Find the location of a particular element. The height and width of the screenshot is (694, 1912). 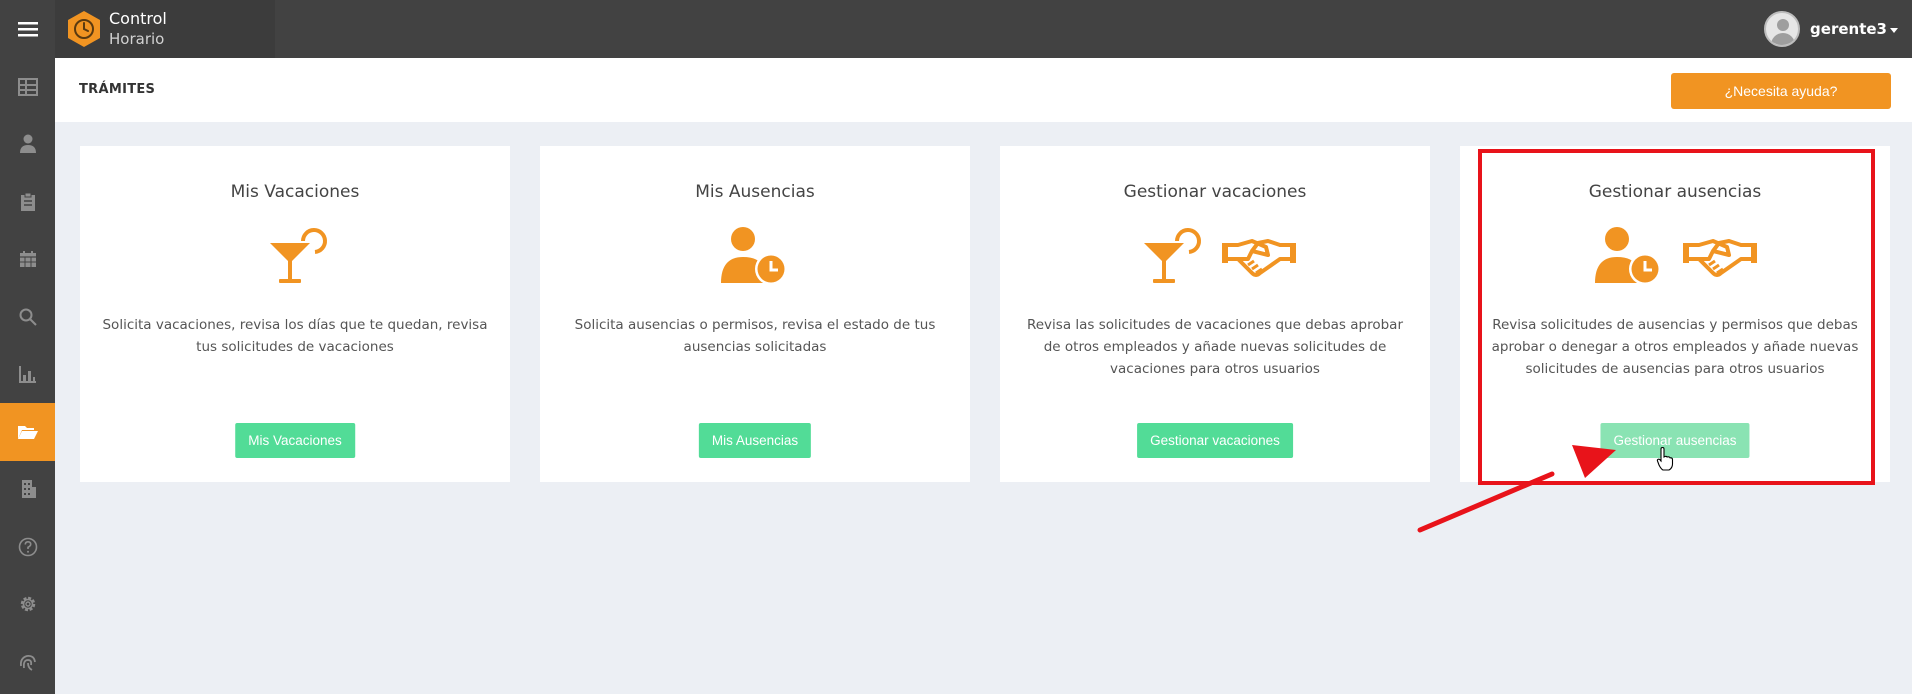

username: gerente3 is located at coordinates (1848, 29).